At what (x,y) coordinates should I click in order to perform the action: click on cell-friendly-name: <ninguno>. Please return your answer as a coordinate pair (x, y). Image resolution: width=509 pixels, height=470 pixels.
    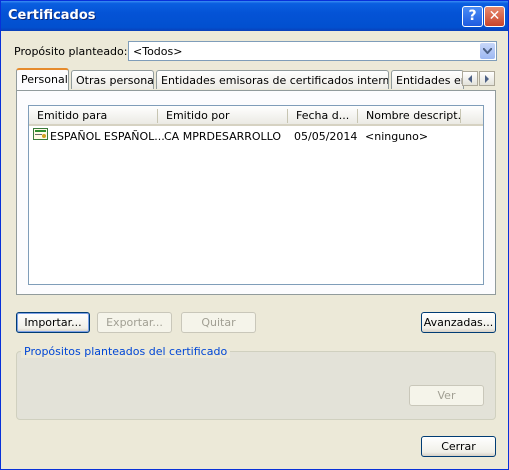
    Looking at the image, I should click on (397, 136).